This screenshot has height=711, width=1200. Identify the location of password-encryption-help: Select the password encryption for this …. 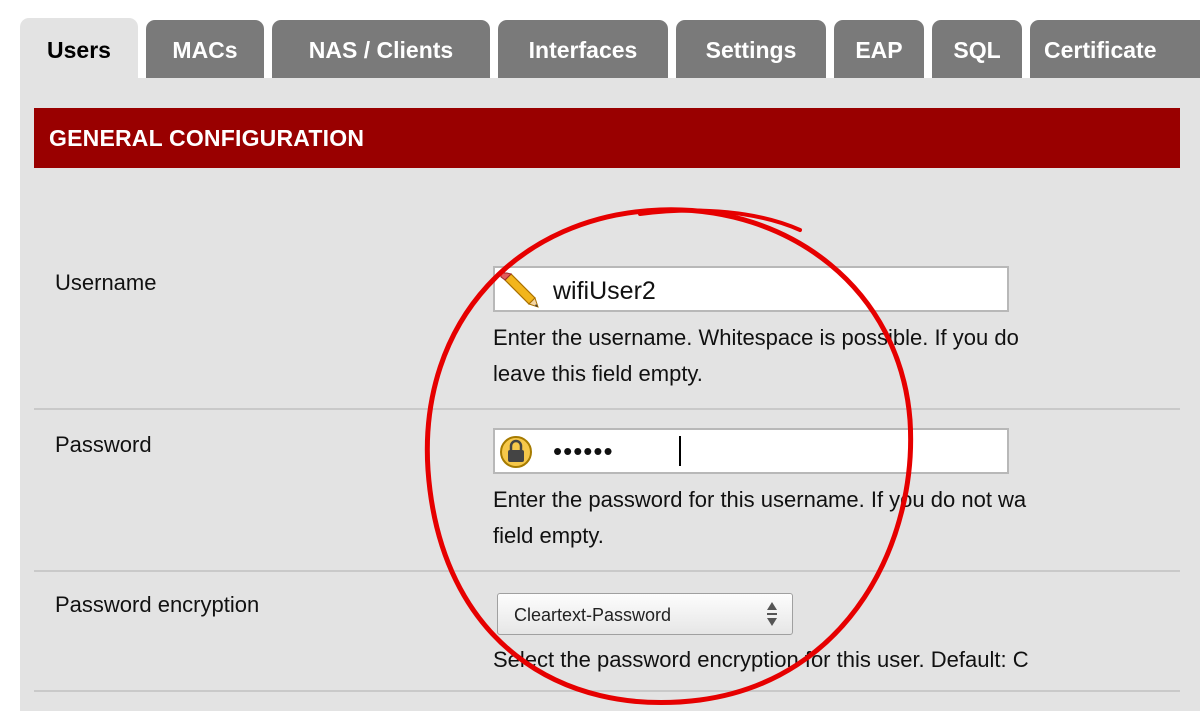
(761, 659).